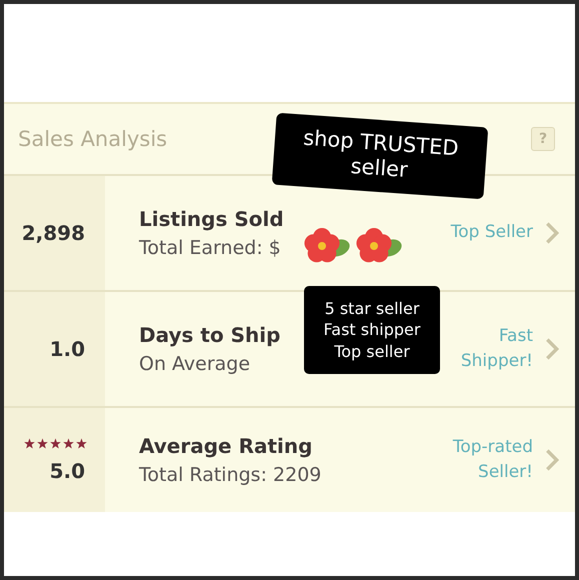 This screenshot has width=579, height=580. What do you see at coordinates (225, 446) in the screenshot?
I see `stat-label: Average Rating` at bounding box center [225, 446].